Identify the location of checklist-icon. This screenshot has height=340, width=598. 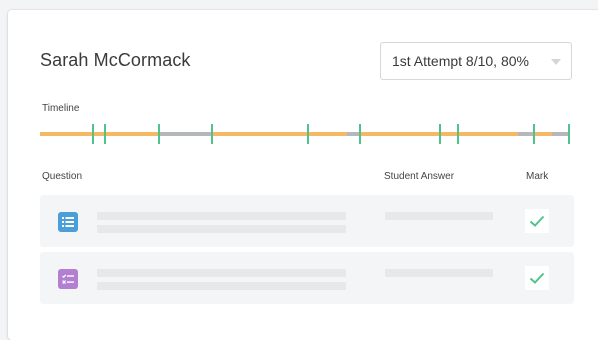
(68, 279).